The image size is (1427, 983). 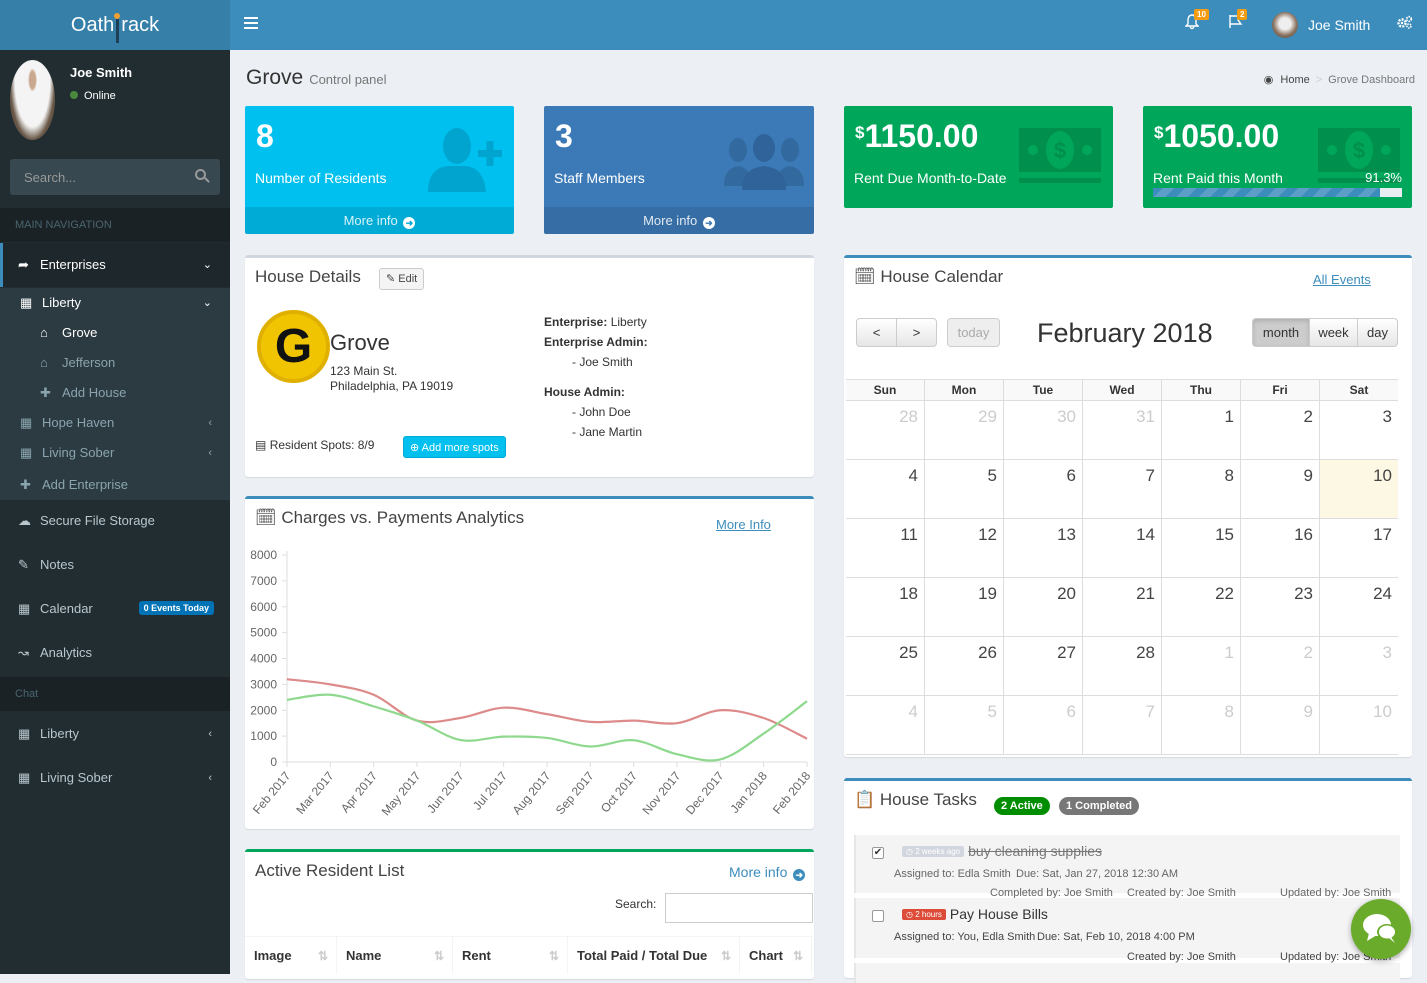 What do you see at coordinates (44, 332) in the screenshot?
I see `home-icon: ⌂` at bounding box center [44, 332].